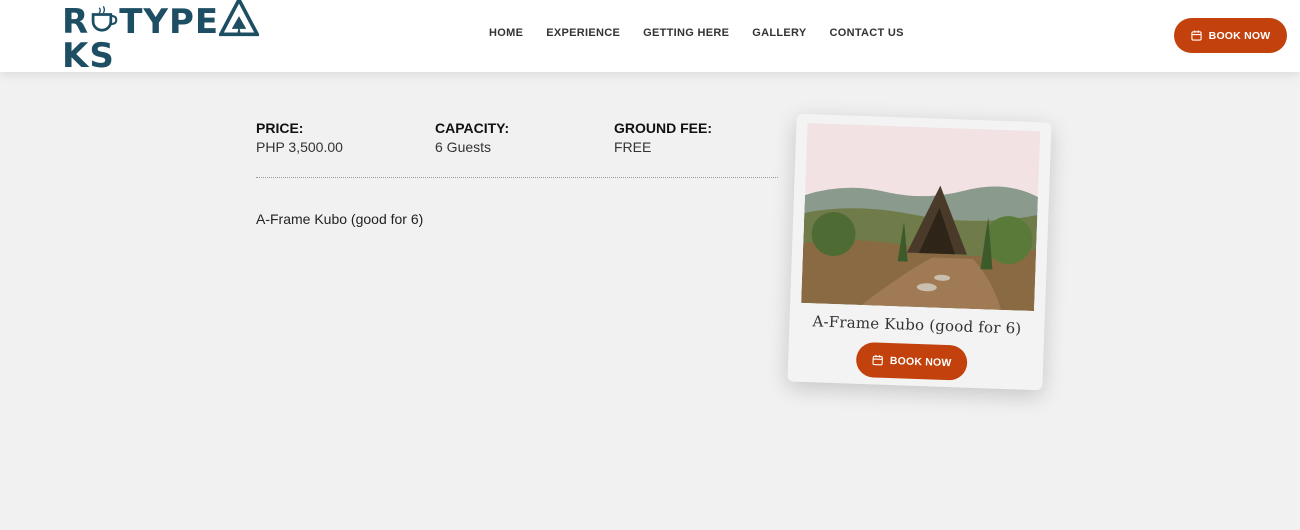 The height and width of the screenshot is (530, 1300). I want to click on site-logo: R TYPEKS, so click(182, 36).